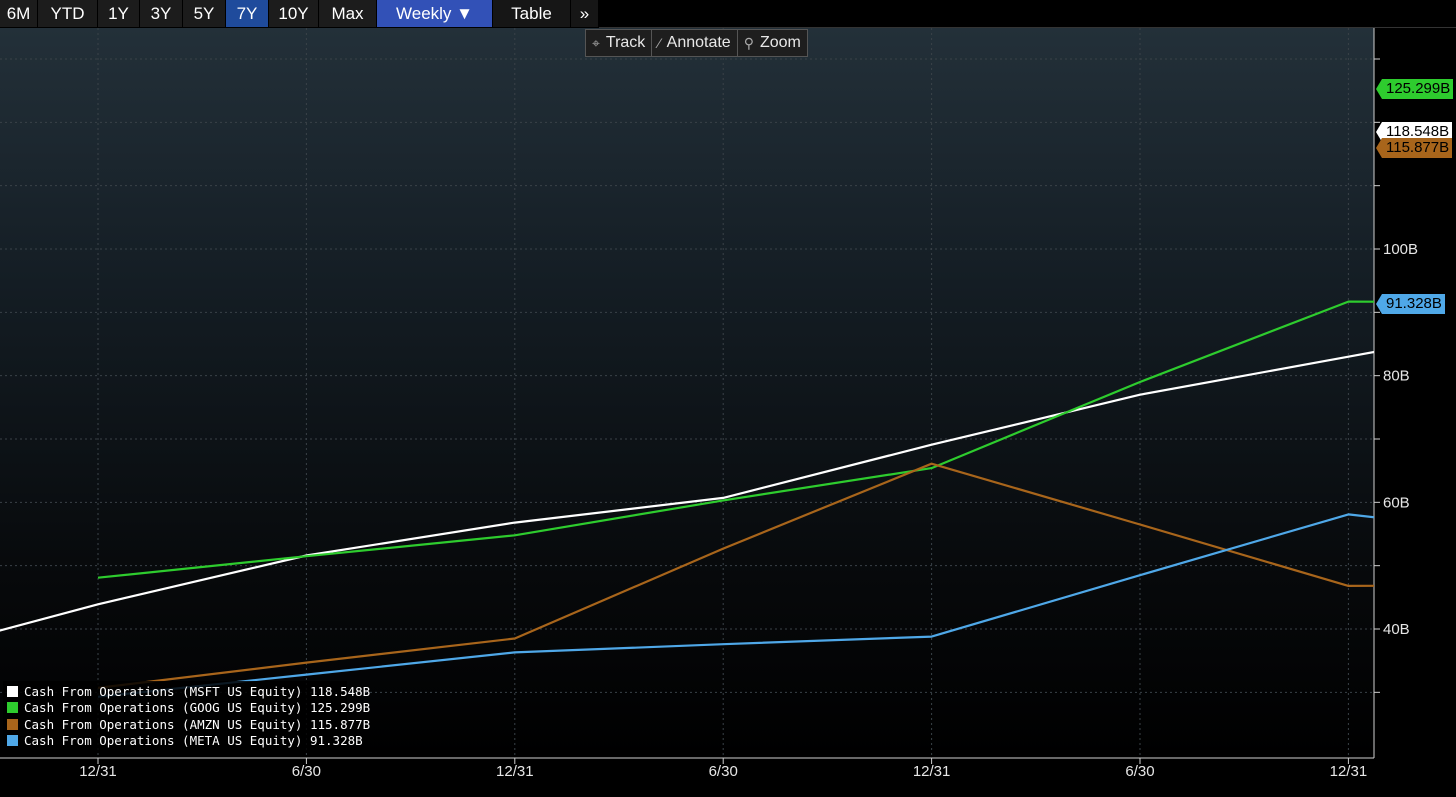 The width and height of the screenshot is (1456, 797). I want to click on magnifier-icon: ⚲, so click(748, 42).